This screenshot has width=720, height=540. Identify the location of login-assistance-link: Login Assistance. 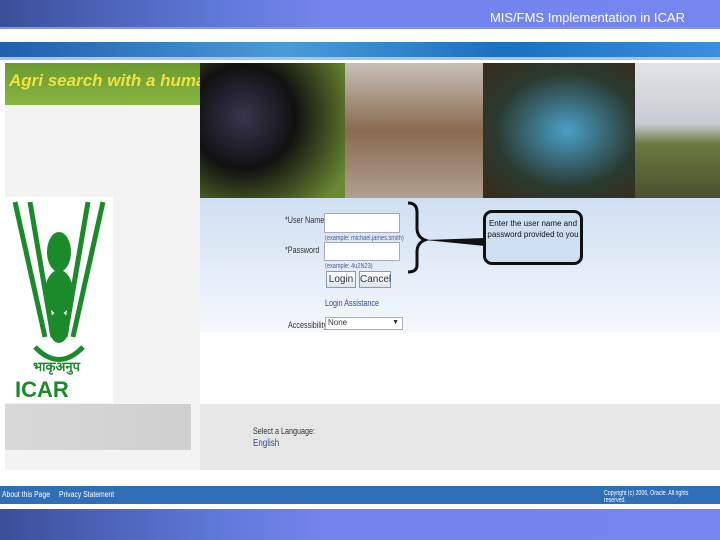
(352, 303).